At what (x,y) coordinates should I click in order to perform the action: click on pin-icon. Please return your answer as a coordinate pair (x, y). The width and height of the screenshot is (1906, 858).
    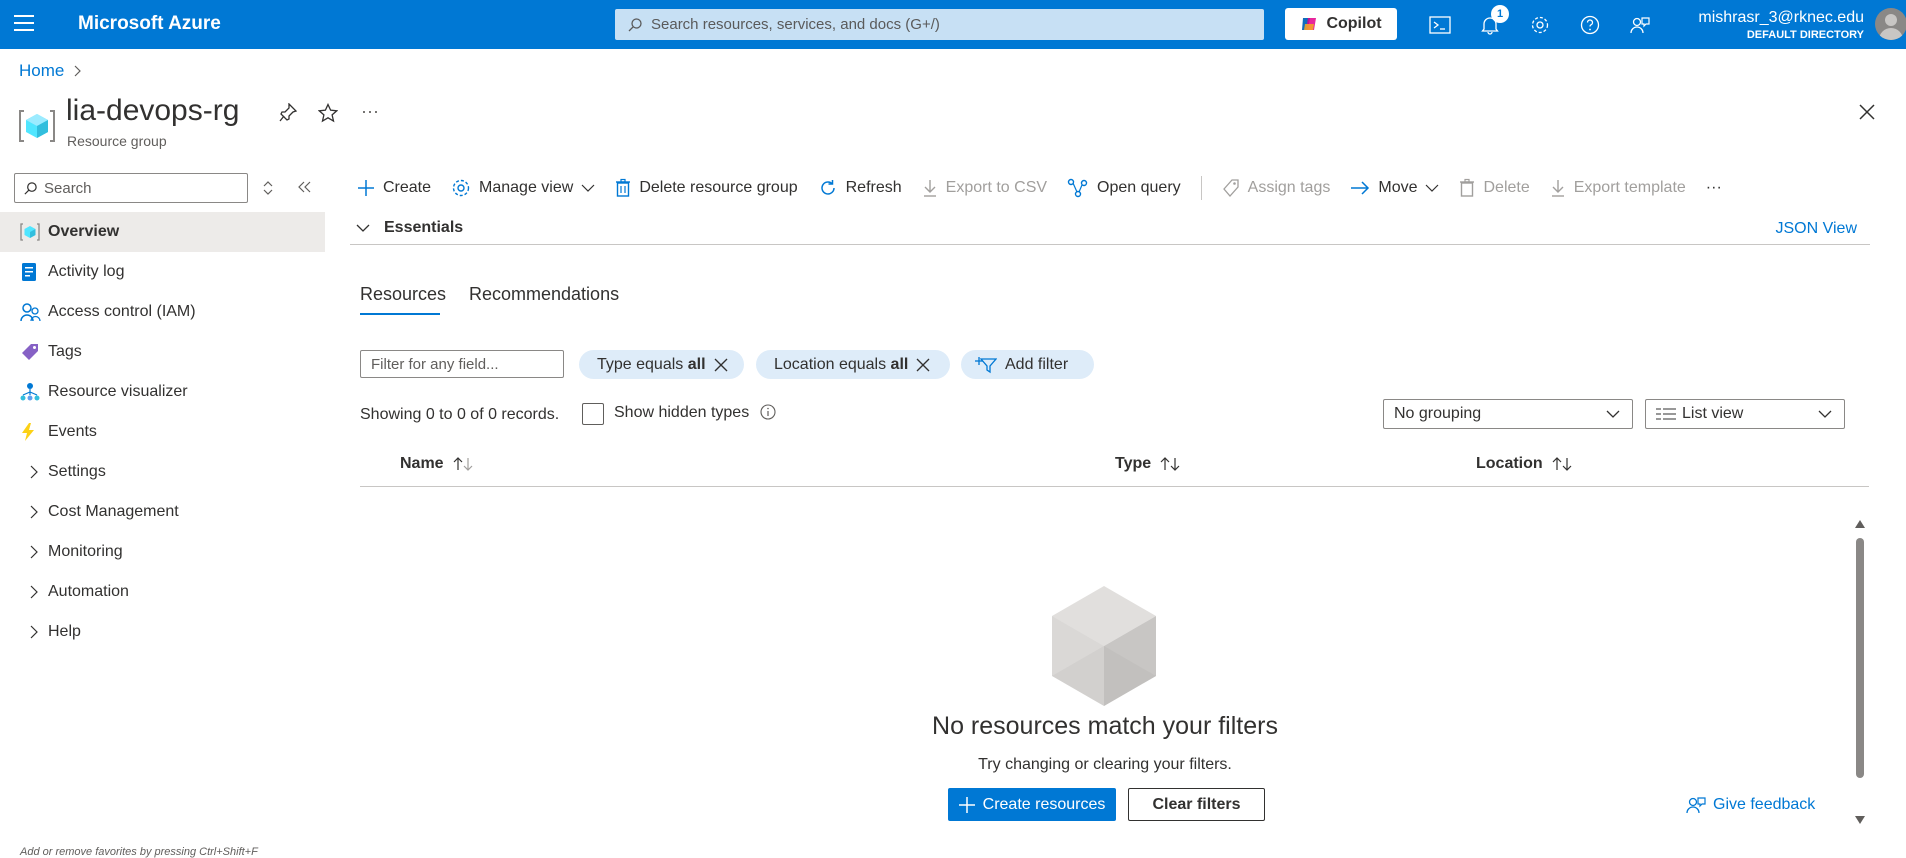
    Looking at the image, I should click on (288, 113).